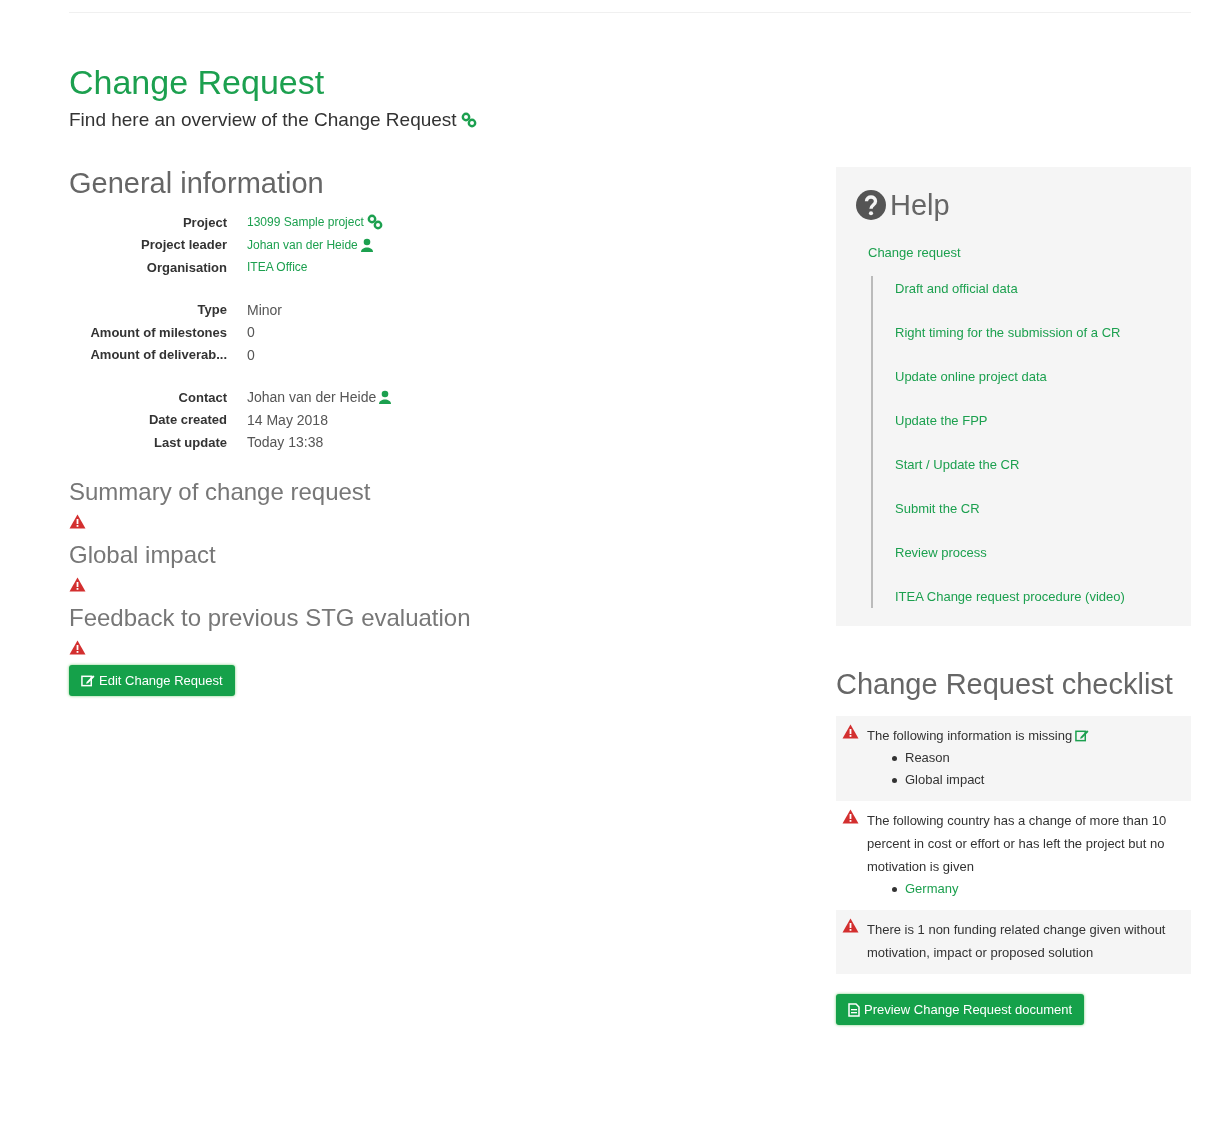 This screenshot has height=1133, width=1211. What do you see at coordinates (1005, 684) in the screenshot?
I see `checklist-title: Change Request checklist` at bounding box center [1005, 684].